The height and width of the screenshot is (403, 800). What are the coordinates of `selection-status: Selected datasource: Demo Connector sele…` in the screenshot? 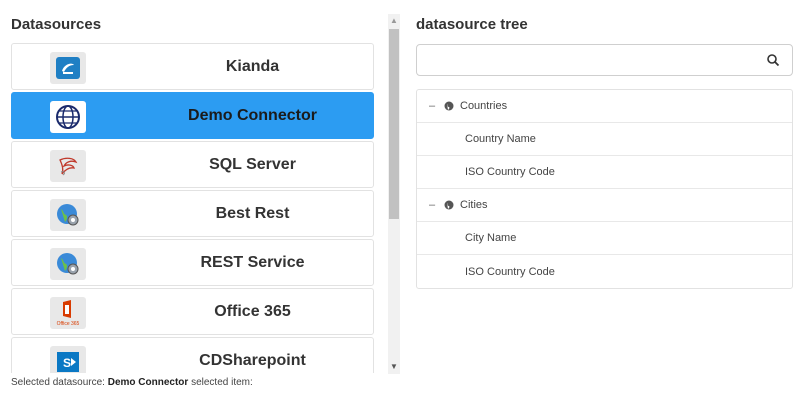 It's located at (132, 382).